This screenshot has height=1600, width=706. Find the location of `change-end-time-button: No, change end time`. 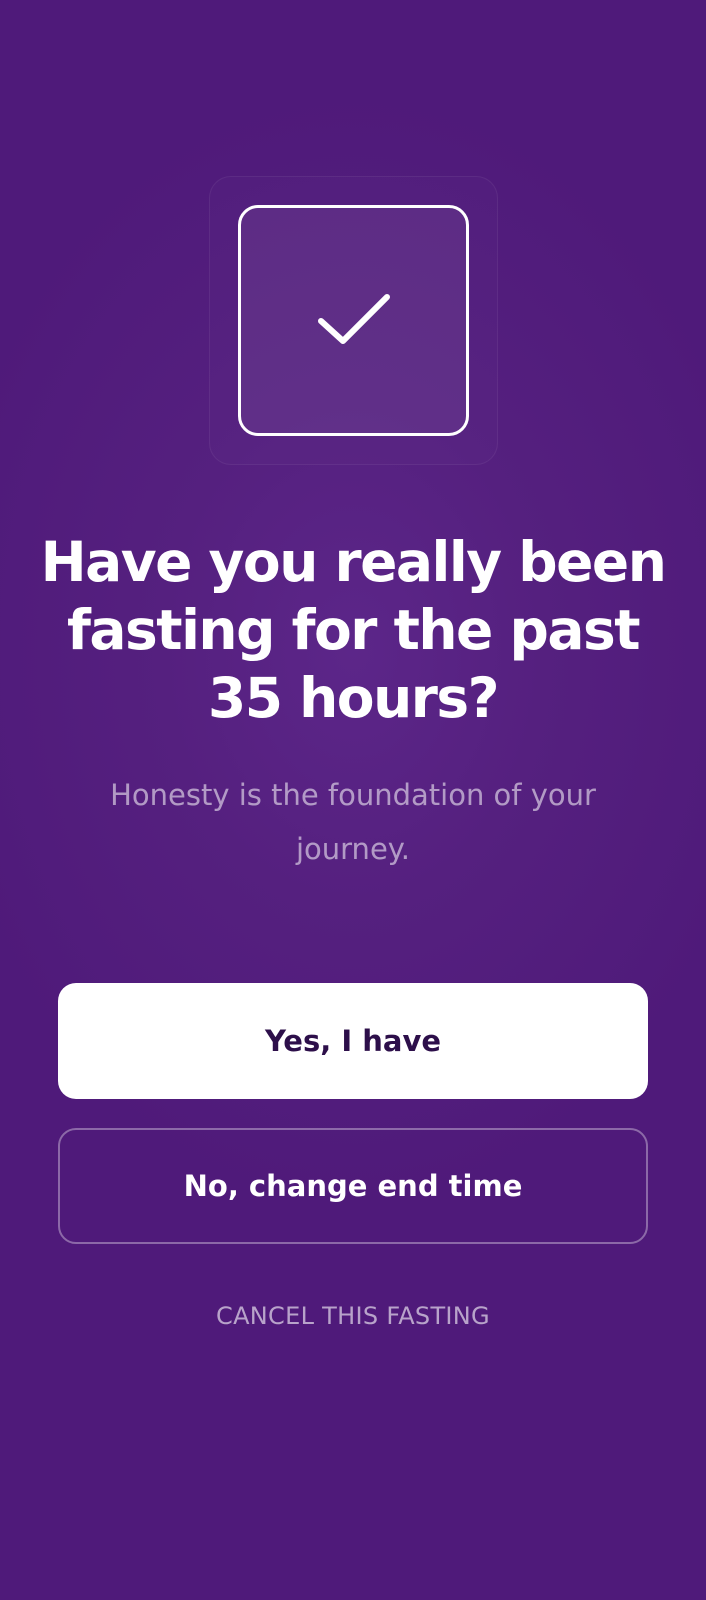

change-end-time-button: No, change end time is located at coordinates (353, 1186).